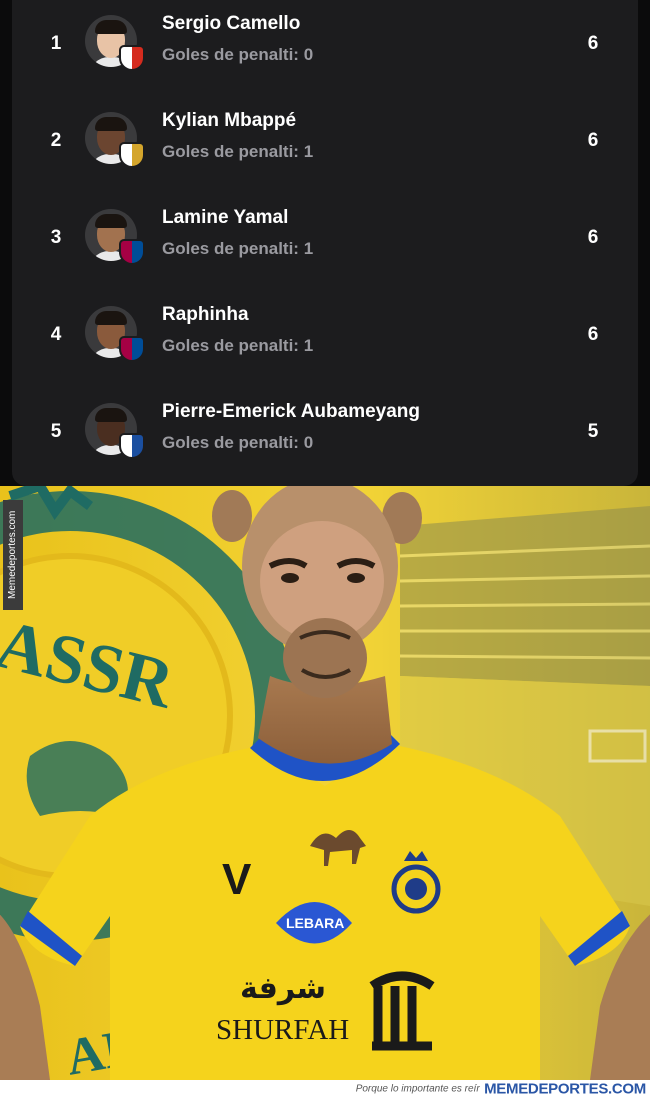 The width and height of the screenshot is (650, 1100). What do you see at coordinates (325, 334) in the screenshot?
I see `scorer-row: 4 Raphinha Goles de penalti: 1 6` at bounding box center [325, 334].